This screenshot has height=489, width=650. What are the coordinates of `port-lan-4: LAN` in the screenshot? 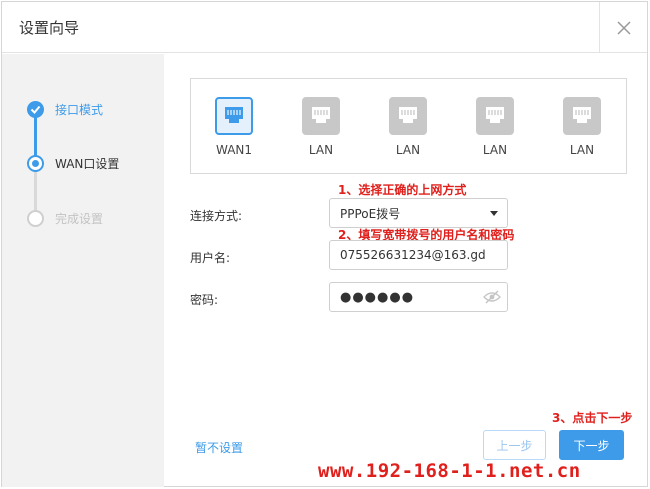 It's located at (582, 127).